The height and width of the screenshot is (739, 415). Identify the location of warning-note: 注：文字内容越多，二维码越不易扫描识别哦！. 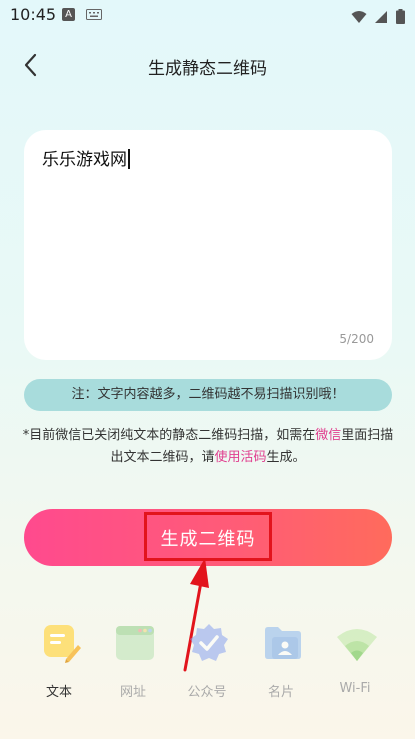
(208, 395).